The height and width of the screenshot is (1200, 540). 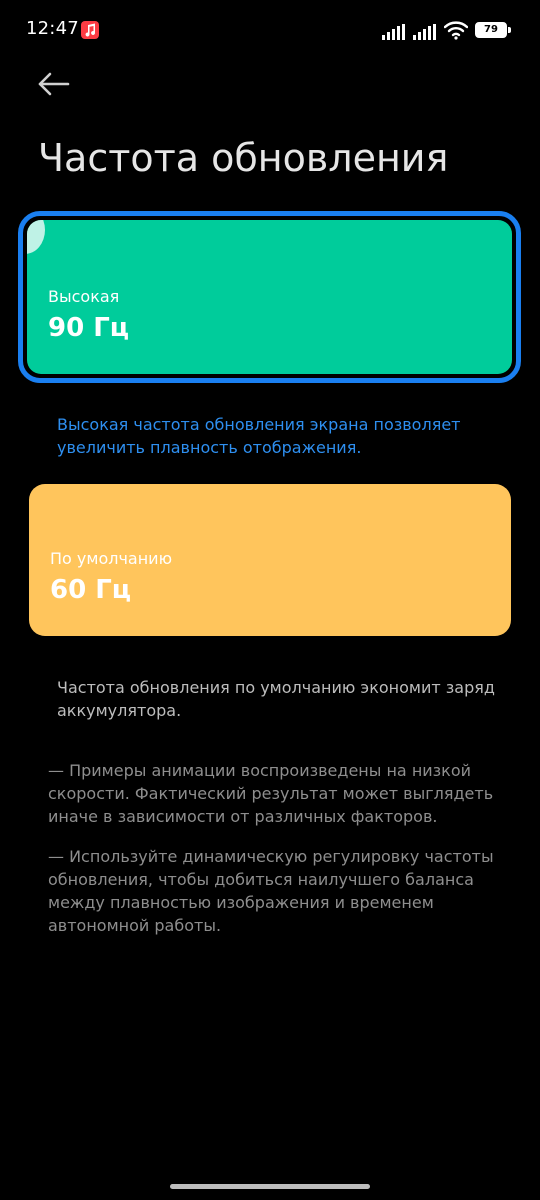 What do you see at coordinates (111, 558) in the screenshot?
I see `option-default-label: По умолчанию` at bounding box center [111, 558].